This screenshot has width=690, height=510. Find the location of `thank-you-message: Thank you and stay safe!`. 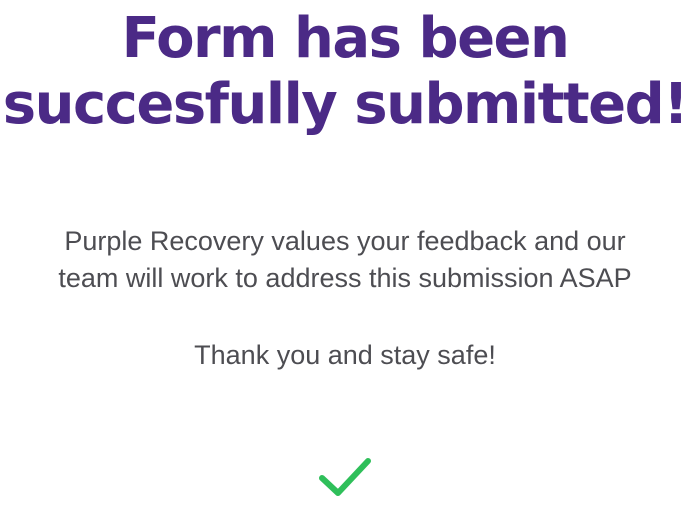

thank-you-message: Thank you and stay safe! is located at coordinates (345, 355).